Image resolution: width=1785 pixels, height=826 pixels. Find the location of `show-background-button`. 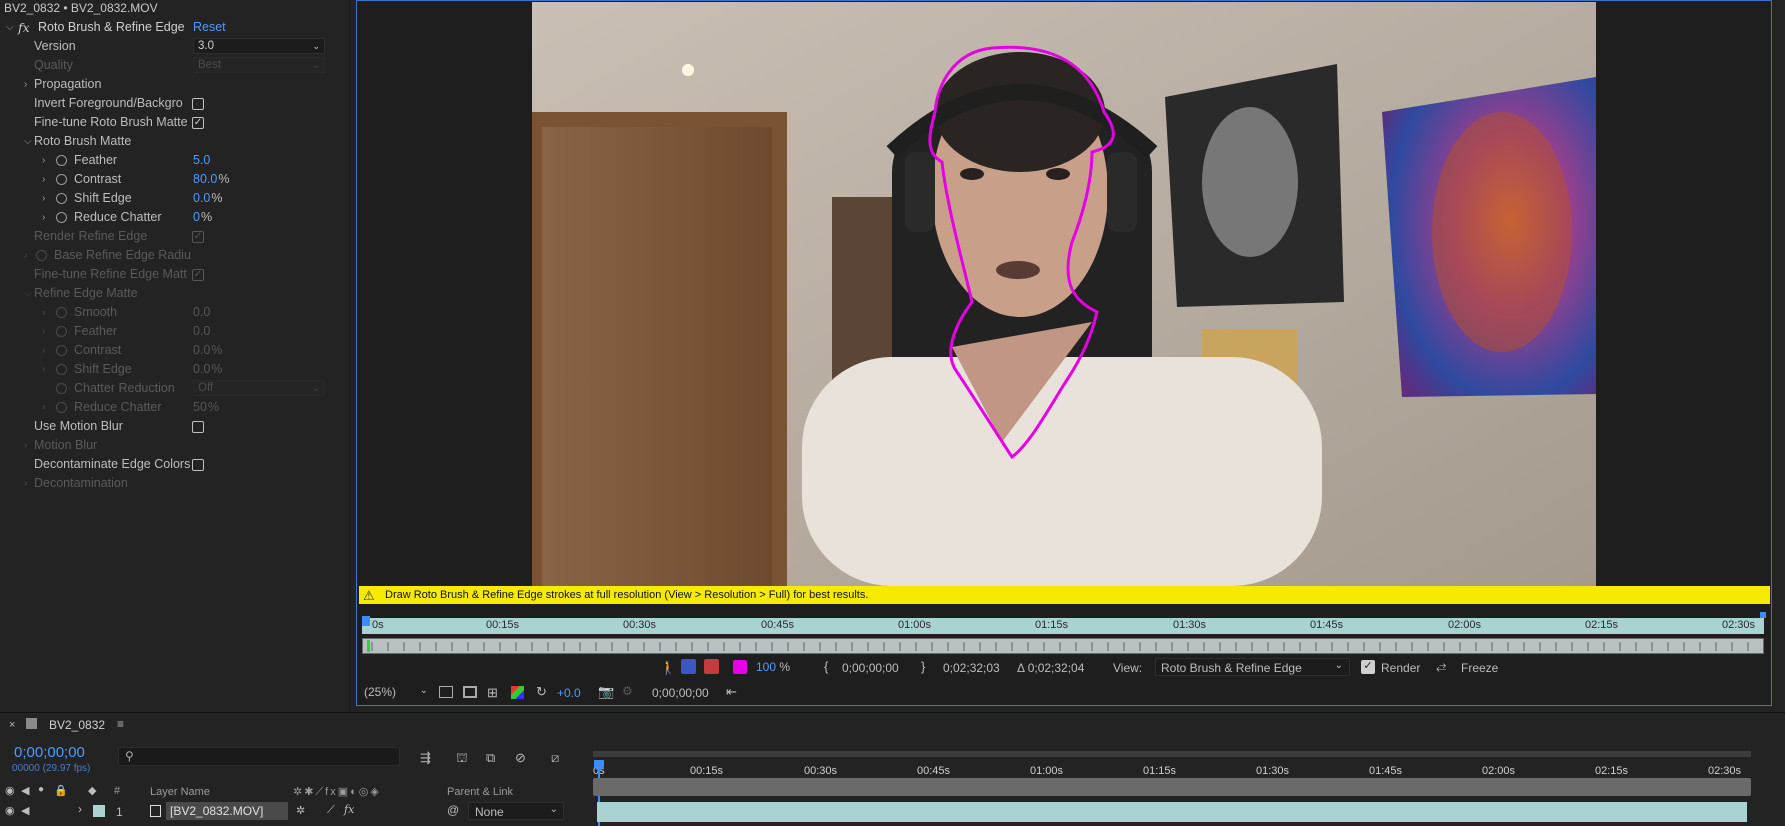

show-background-button is located at coordinates (711, 666).